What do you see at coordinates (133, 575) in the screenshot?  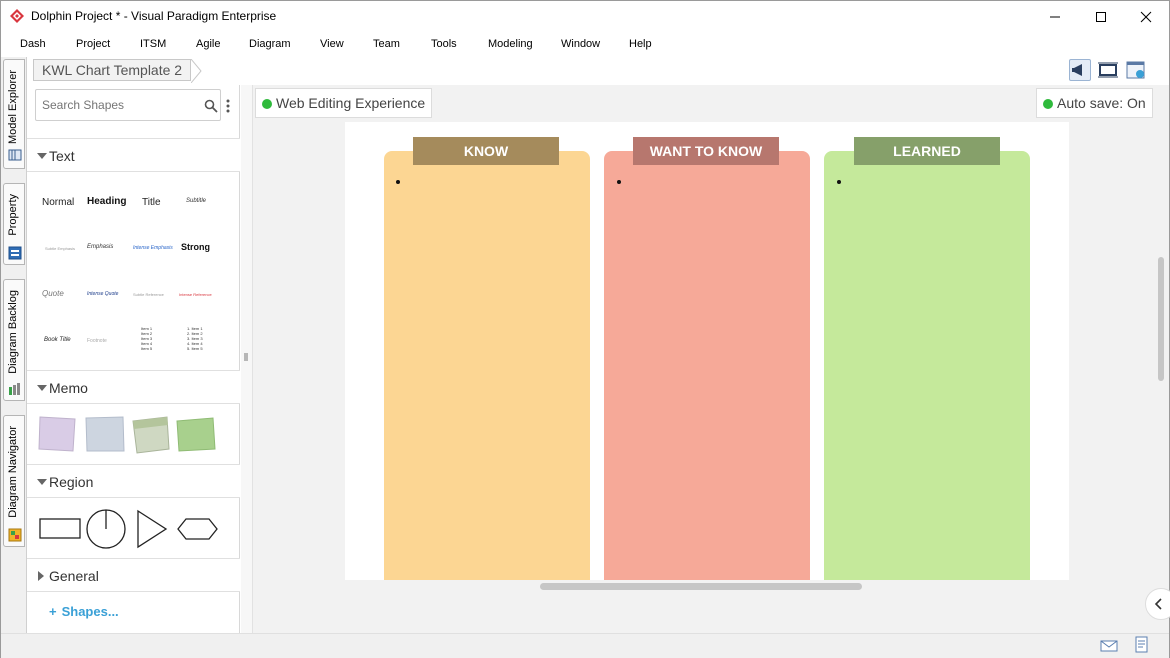 I see `section-general-header: General` at bounding box center [133, 575].